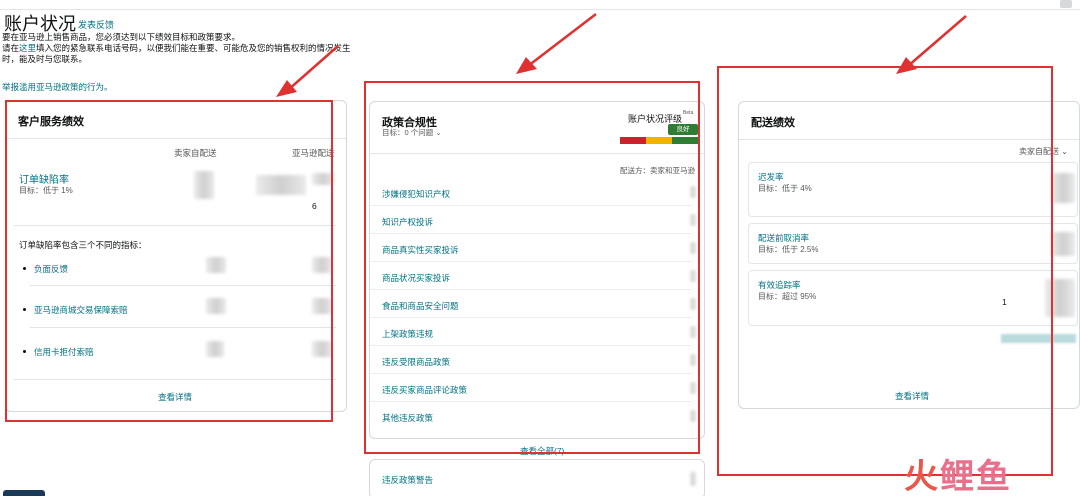 The height and width of the screenshot is (496, 1080). I want to click on target-text: 目标：0 个问题, so click(408, 132).